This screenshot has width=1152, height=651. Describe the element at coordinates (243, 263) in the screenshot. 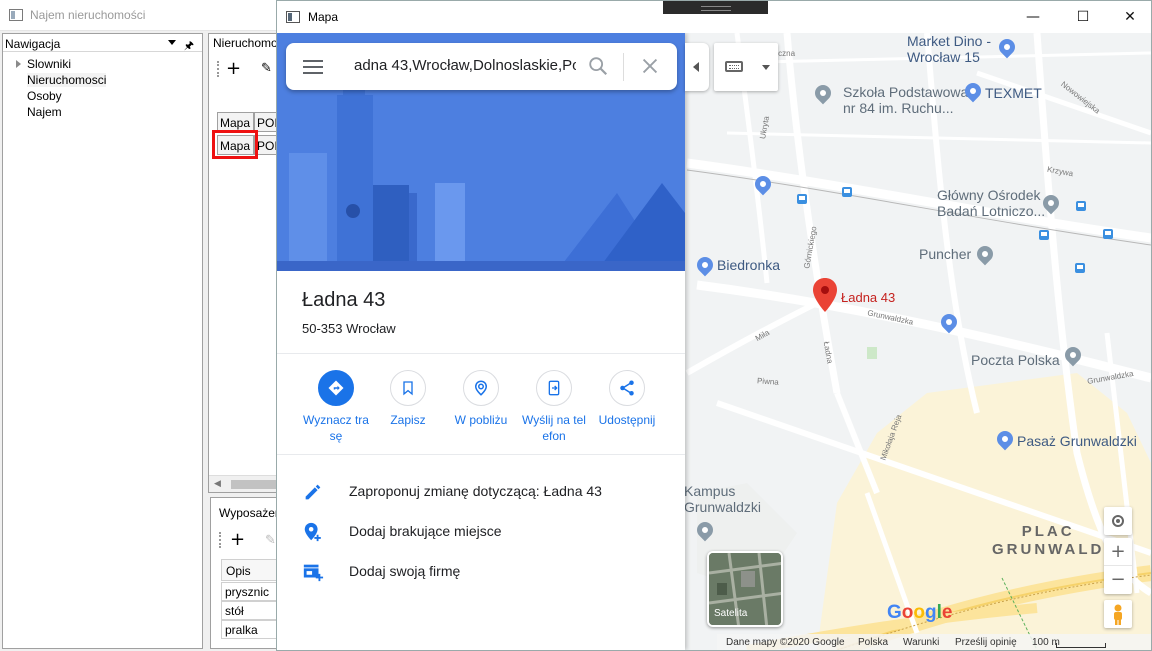

I see `properties-panel: Nieruchomości + ✎ Mapa POI Mapa POI ◀` at that location.